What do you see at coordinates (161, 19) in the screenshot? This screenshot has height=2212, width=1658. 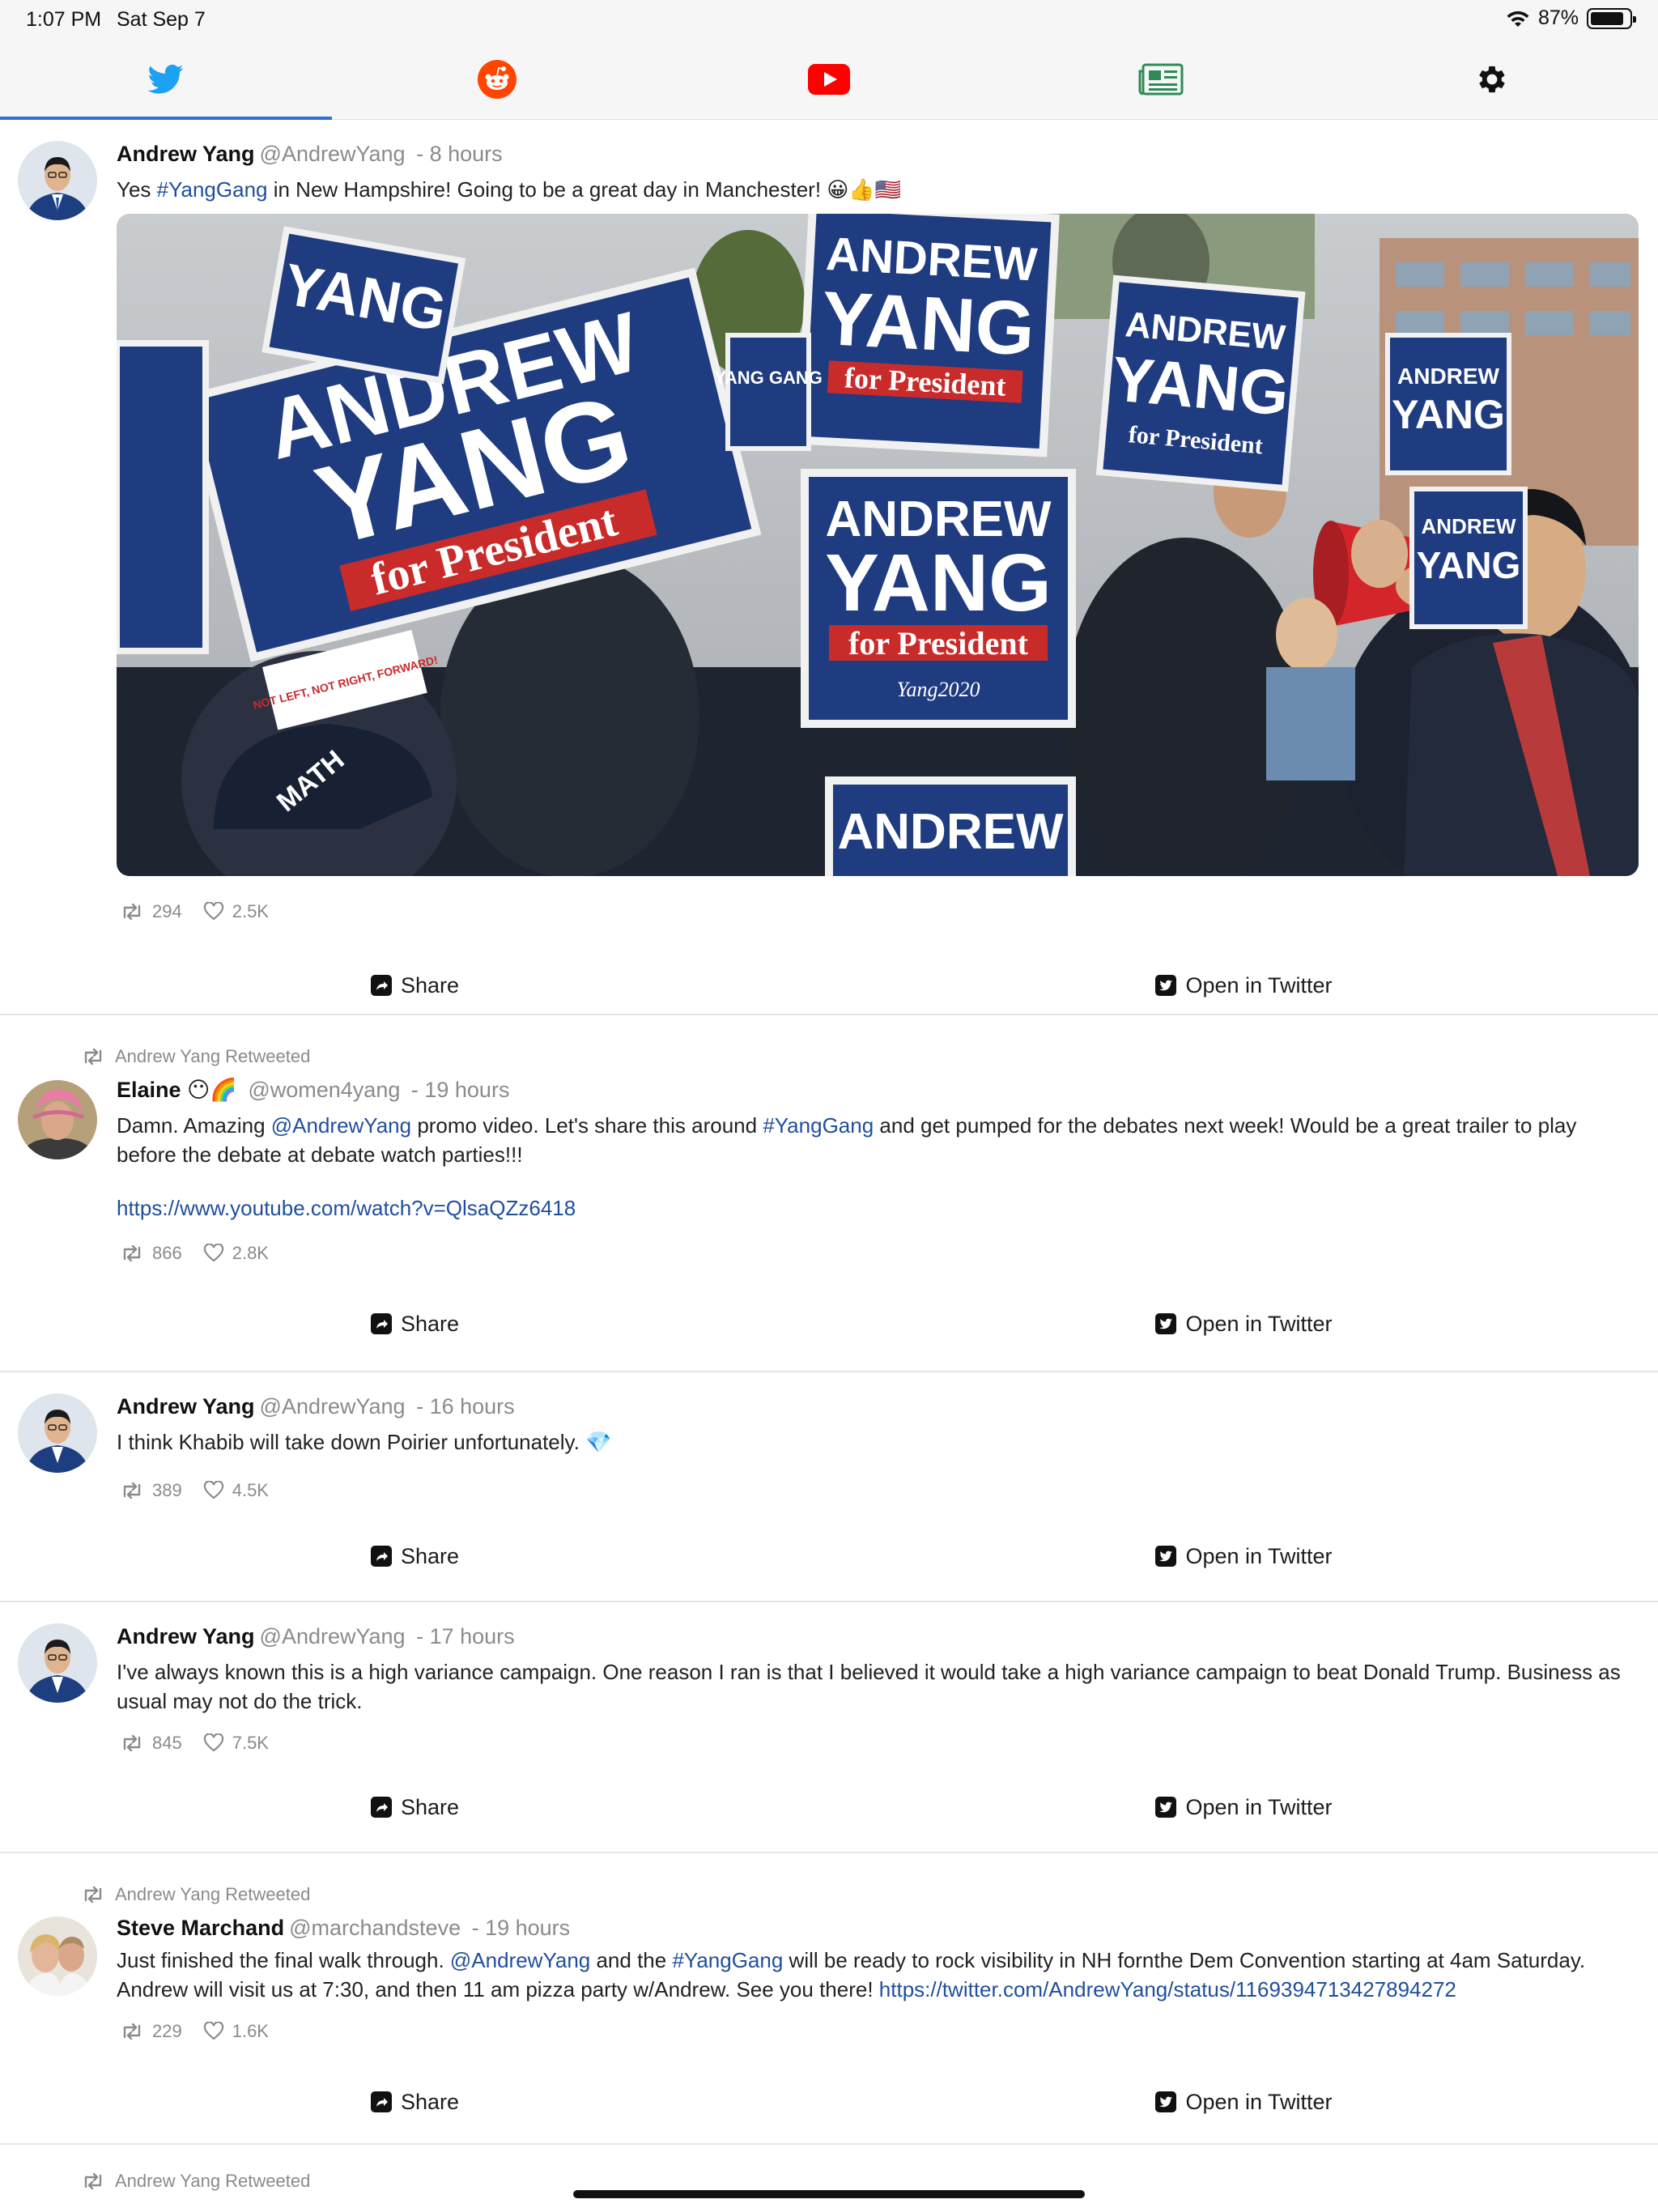 I see `status-date: Sat Sep 7` at bounding box center [161, 19].